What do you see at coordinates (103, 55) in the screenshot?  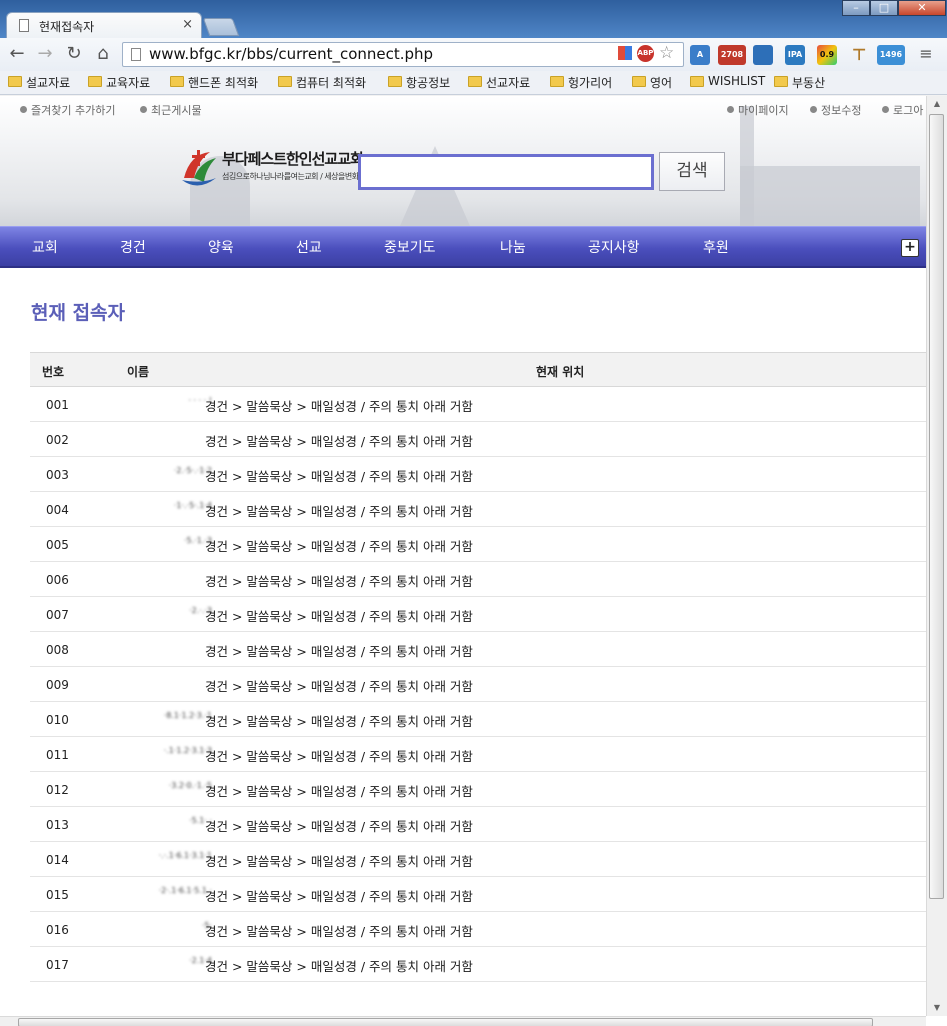 I see `home-icon: ⌂` at bounding box center [103, 55].